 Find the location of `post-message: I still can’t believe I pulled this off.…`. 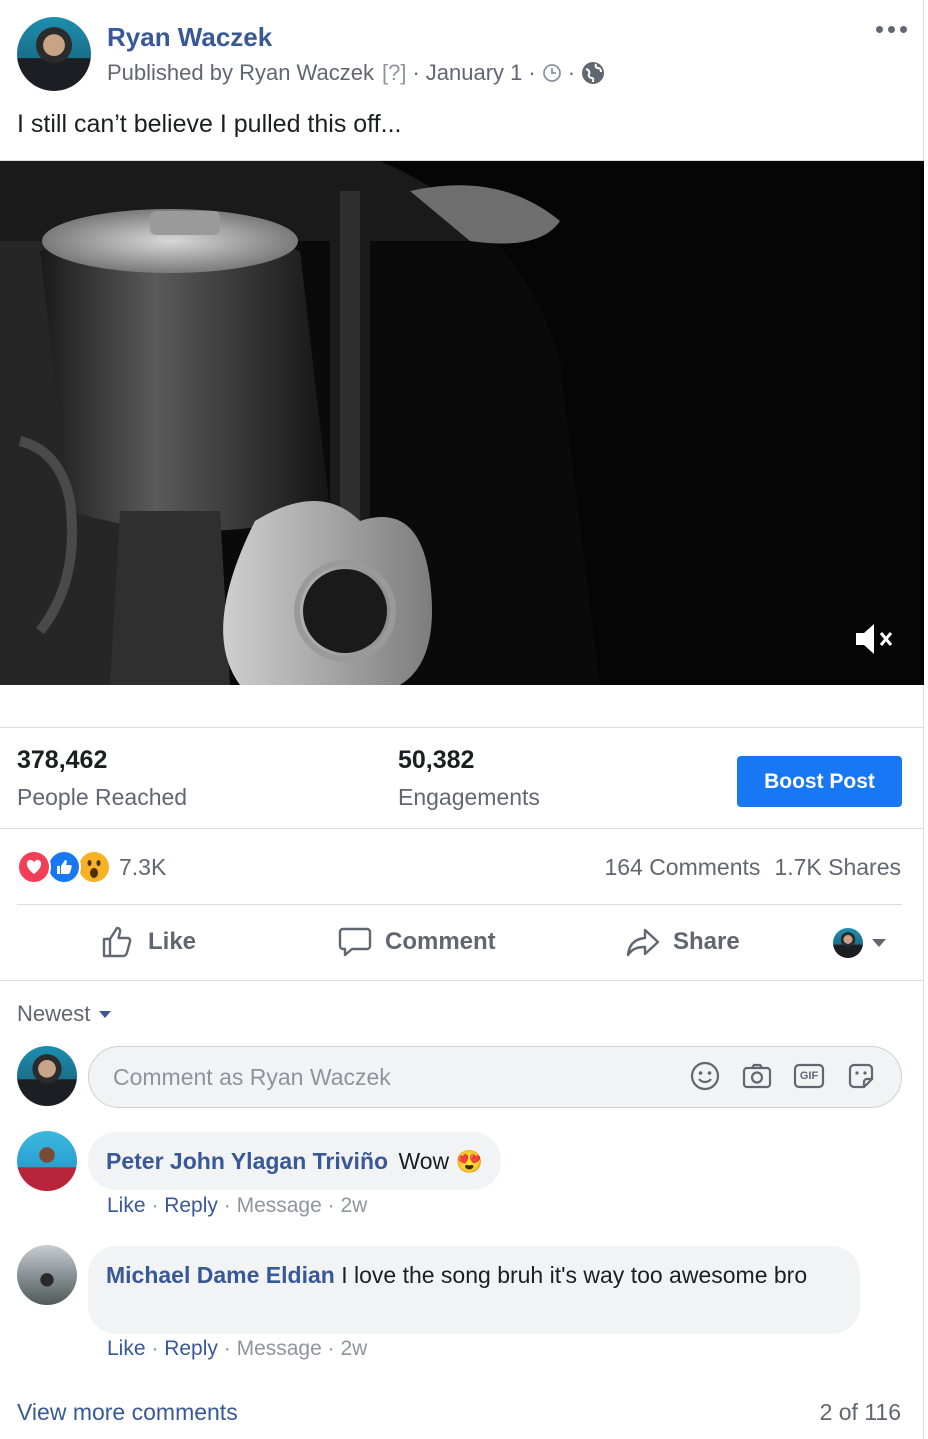

post-message: I still can’t believe I pulled this off.… is located at coordinates (209, 124).